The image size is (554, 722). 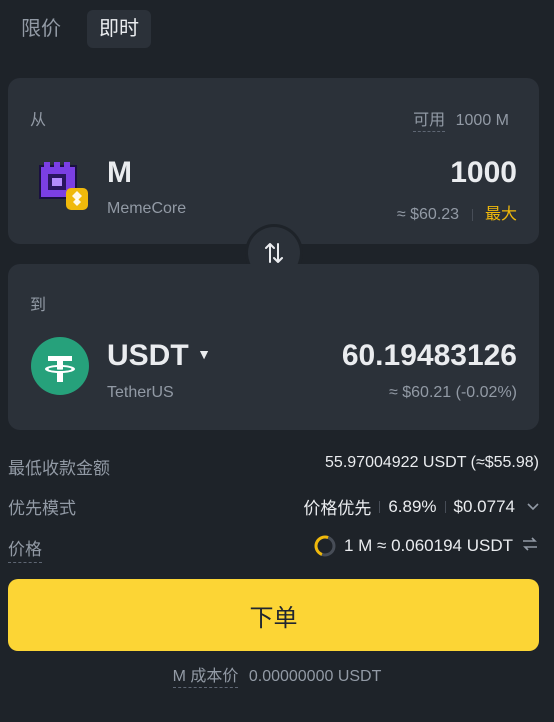 I want to click on max-button: 最大, so click(x=501, y=214).